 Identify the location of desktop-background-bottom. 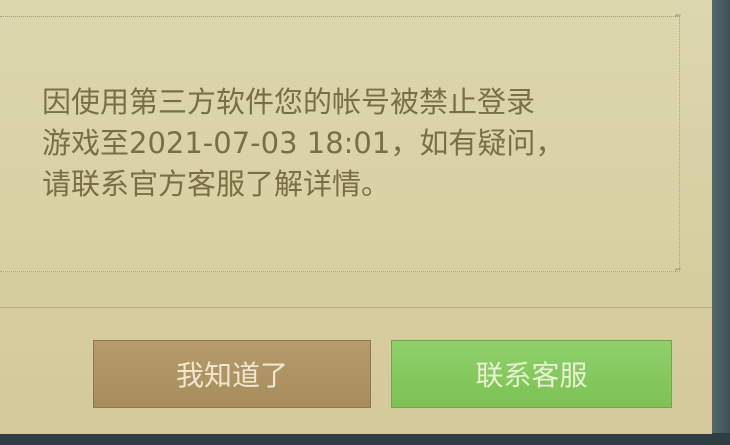
(365, 439).